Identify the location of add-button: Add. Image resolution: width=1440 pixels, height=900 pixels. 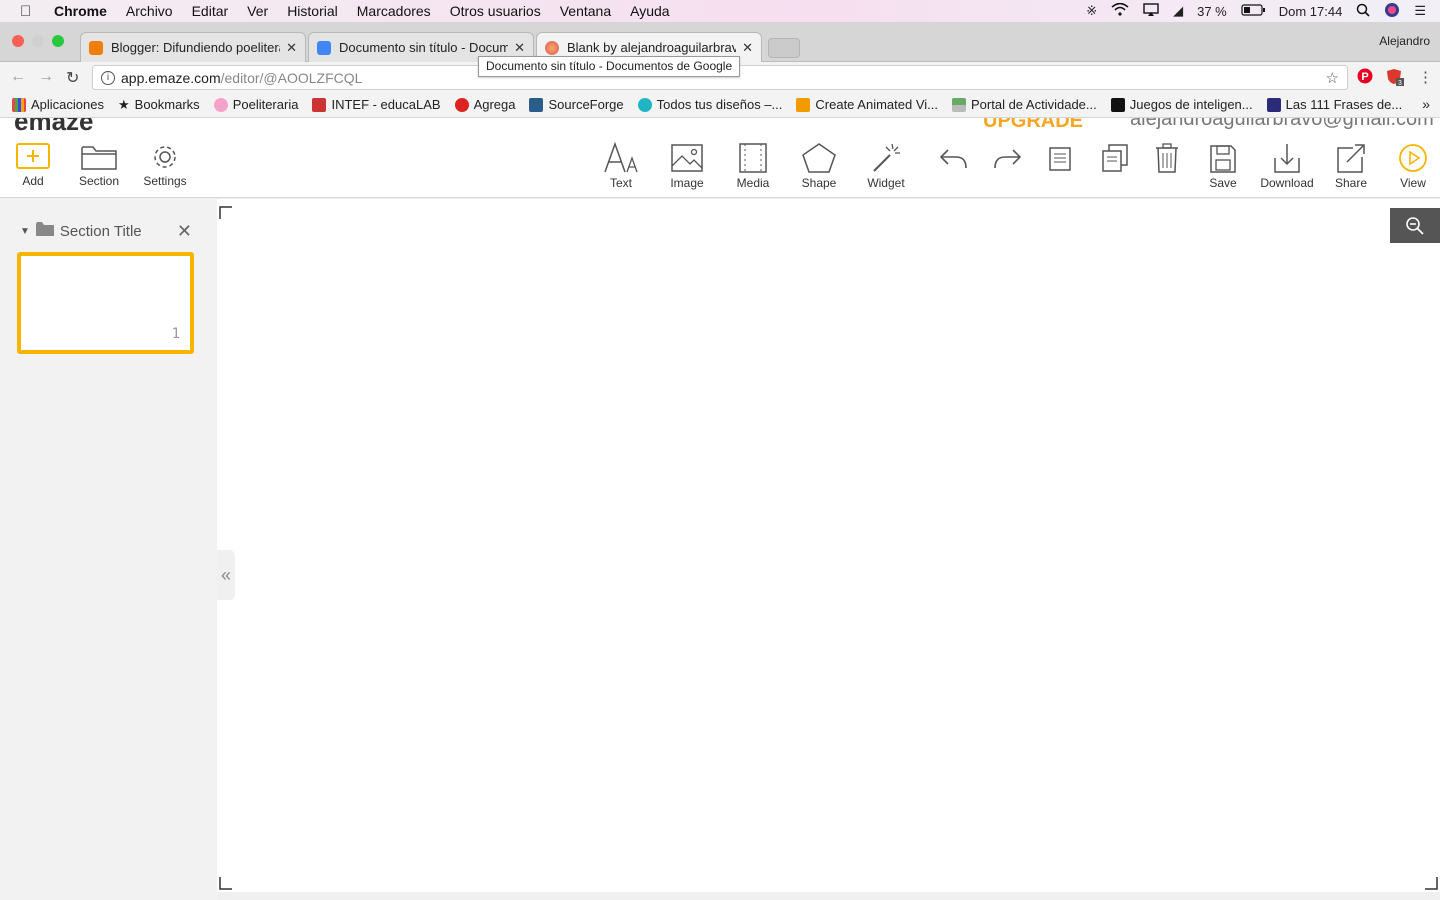
(33, 165).